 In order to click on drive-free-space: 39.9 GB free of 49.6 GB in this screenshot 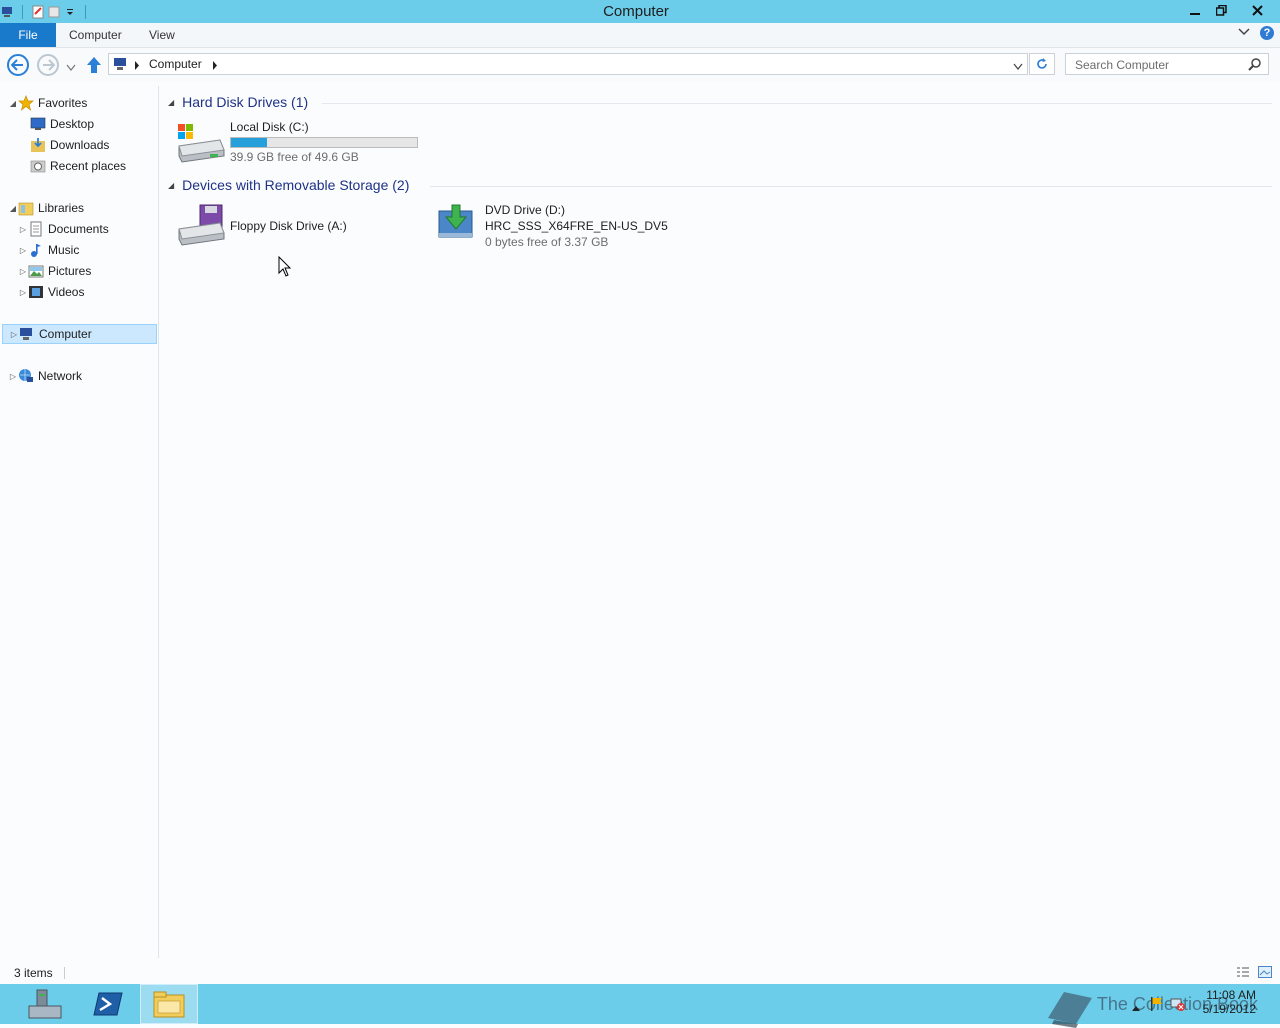, I will do `click(294, 157)`.